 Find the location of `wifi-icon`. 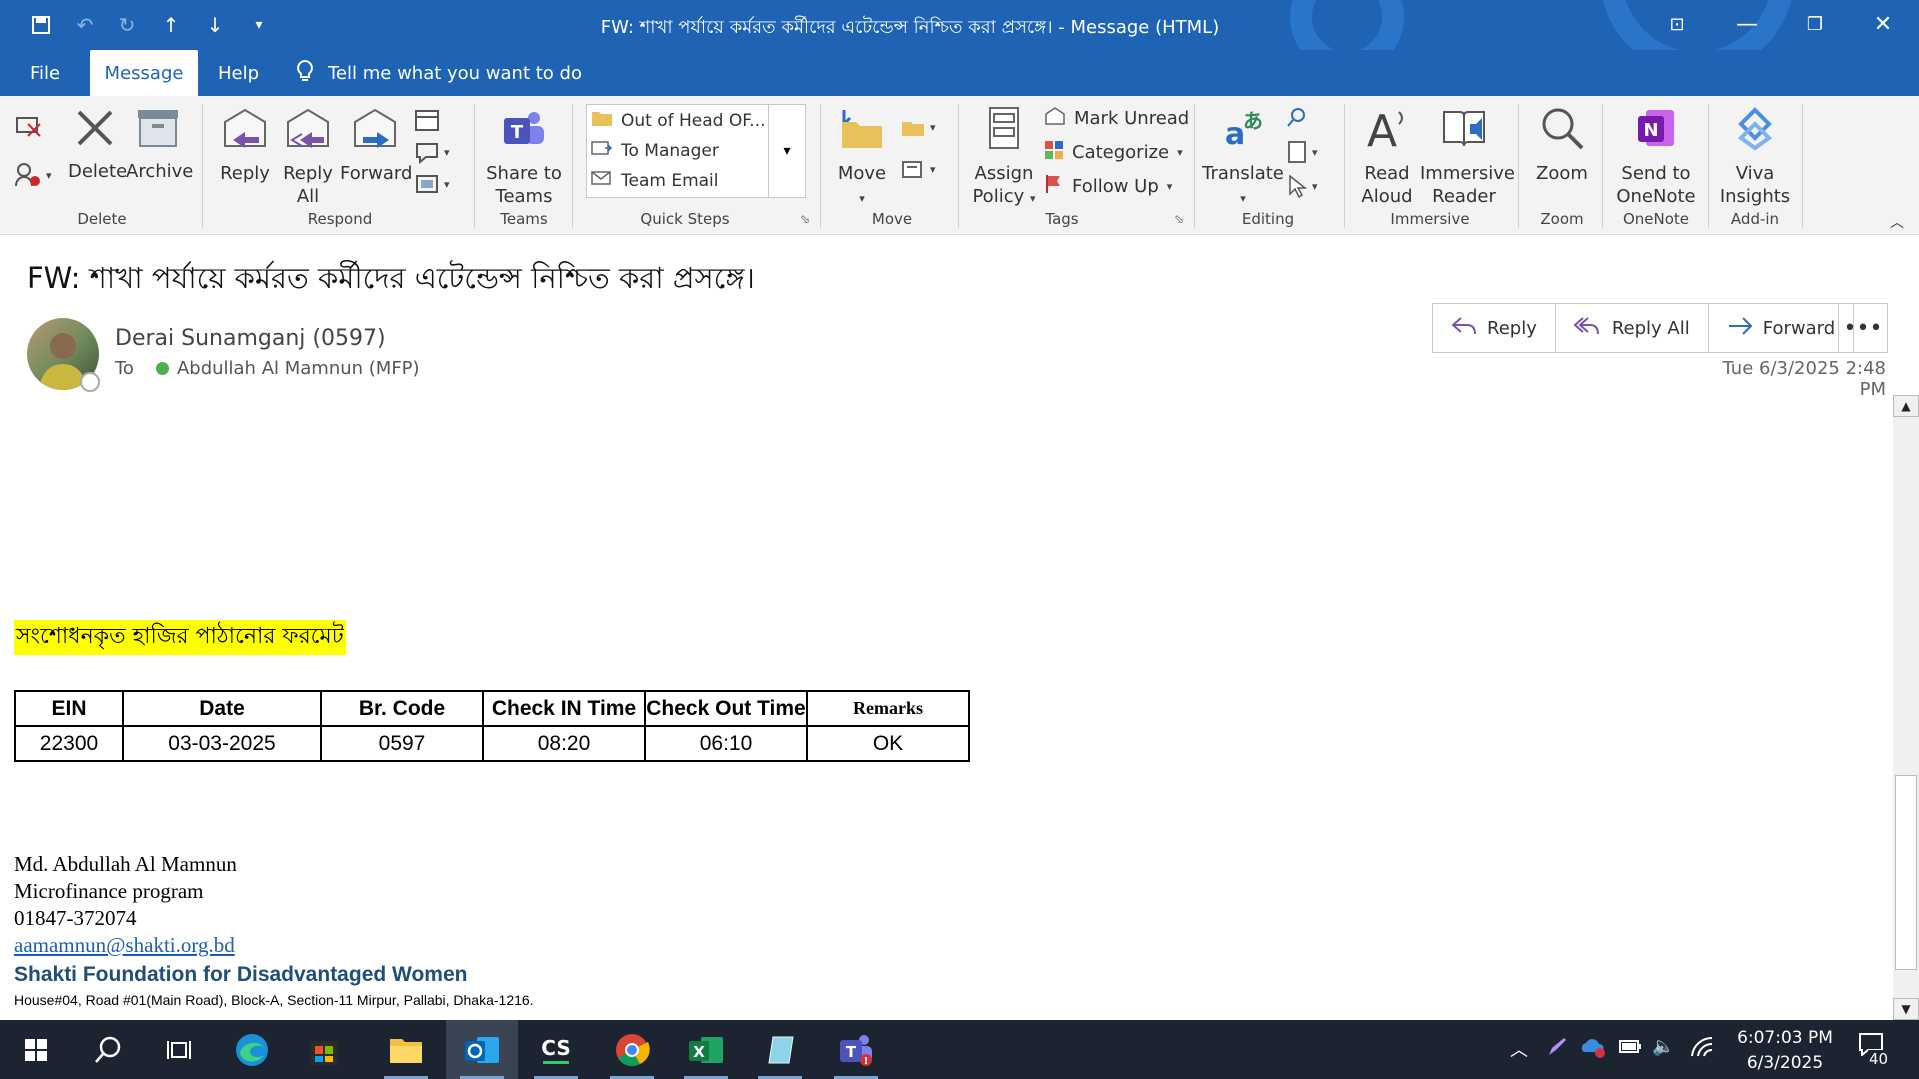

wifi-icon is located at coordinates (1702, 1049).